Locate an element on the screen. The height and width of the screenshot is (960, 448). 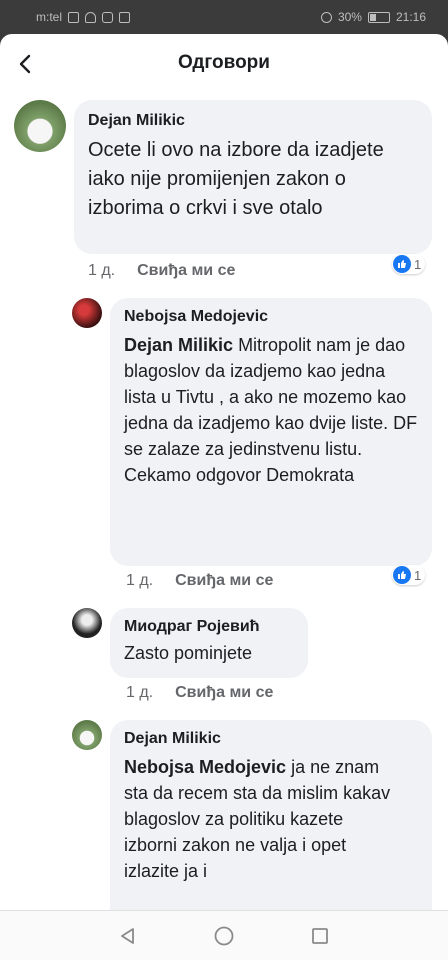
system-nav-bar is located at coordinates (224, 935).